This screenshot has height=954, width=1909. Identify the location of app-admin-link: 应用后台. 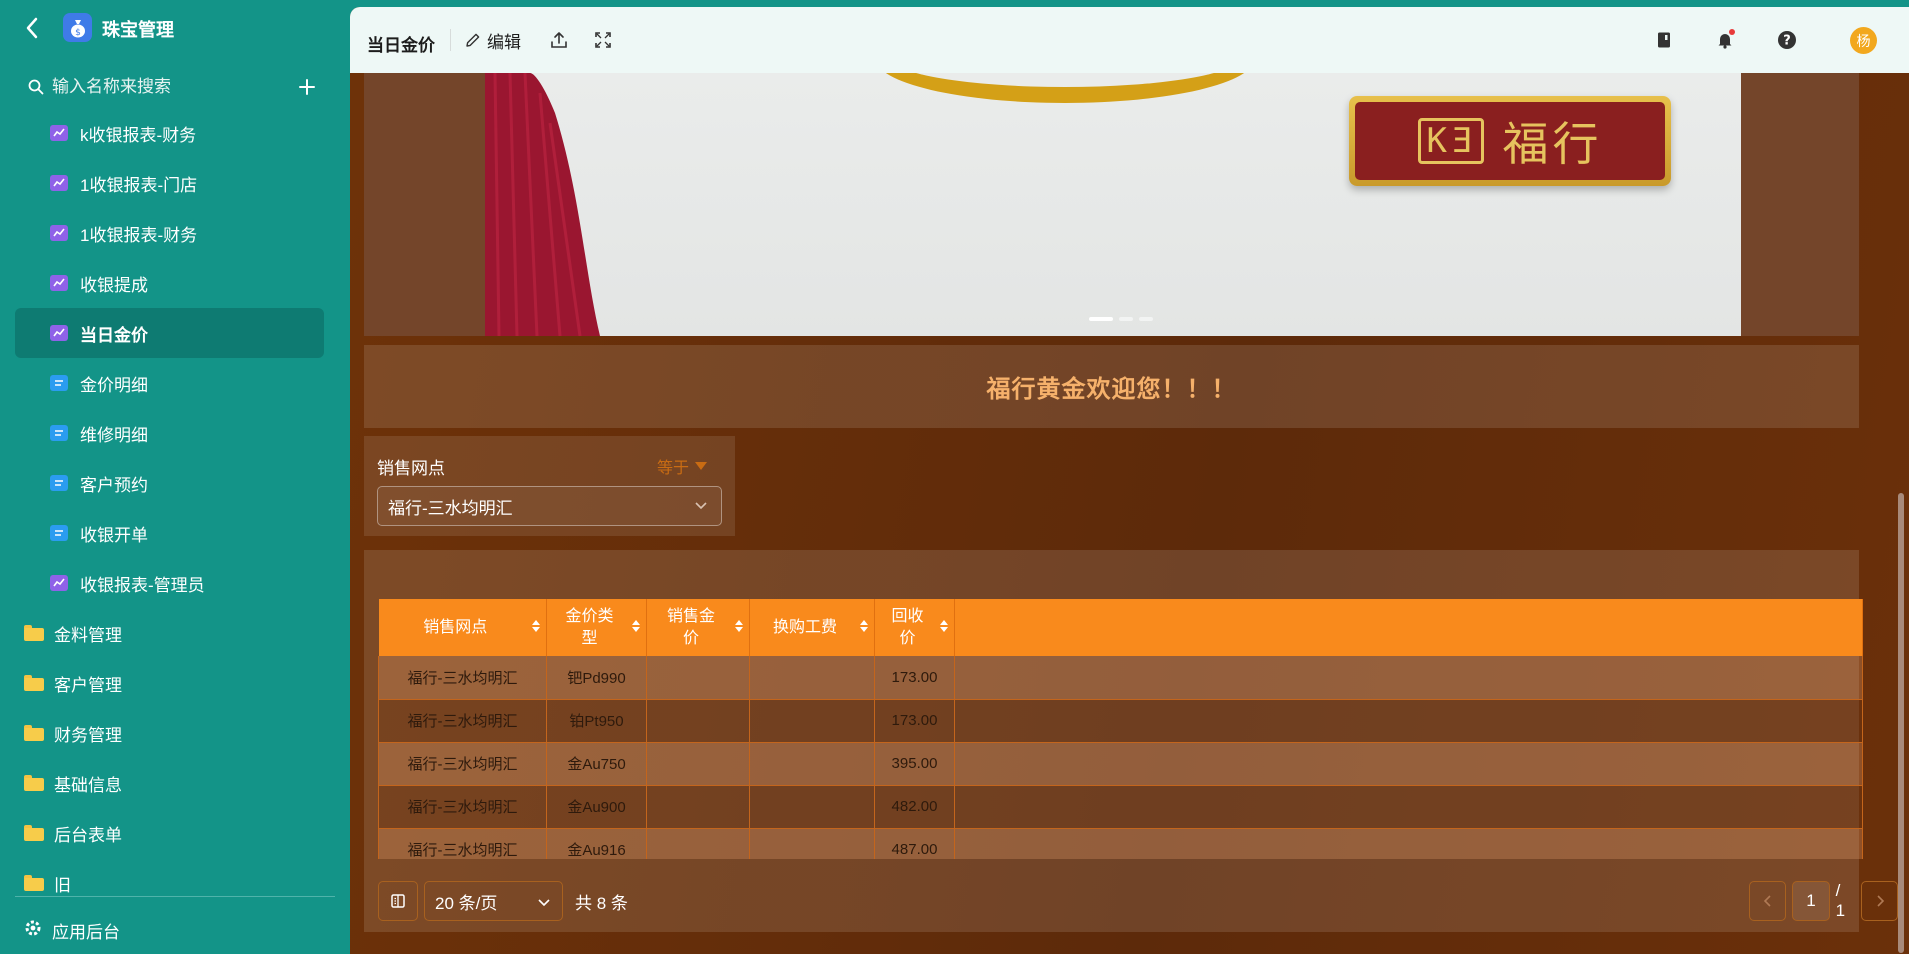
(72, 930).